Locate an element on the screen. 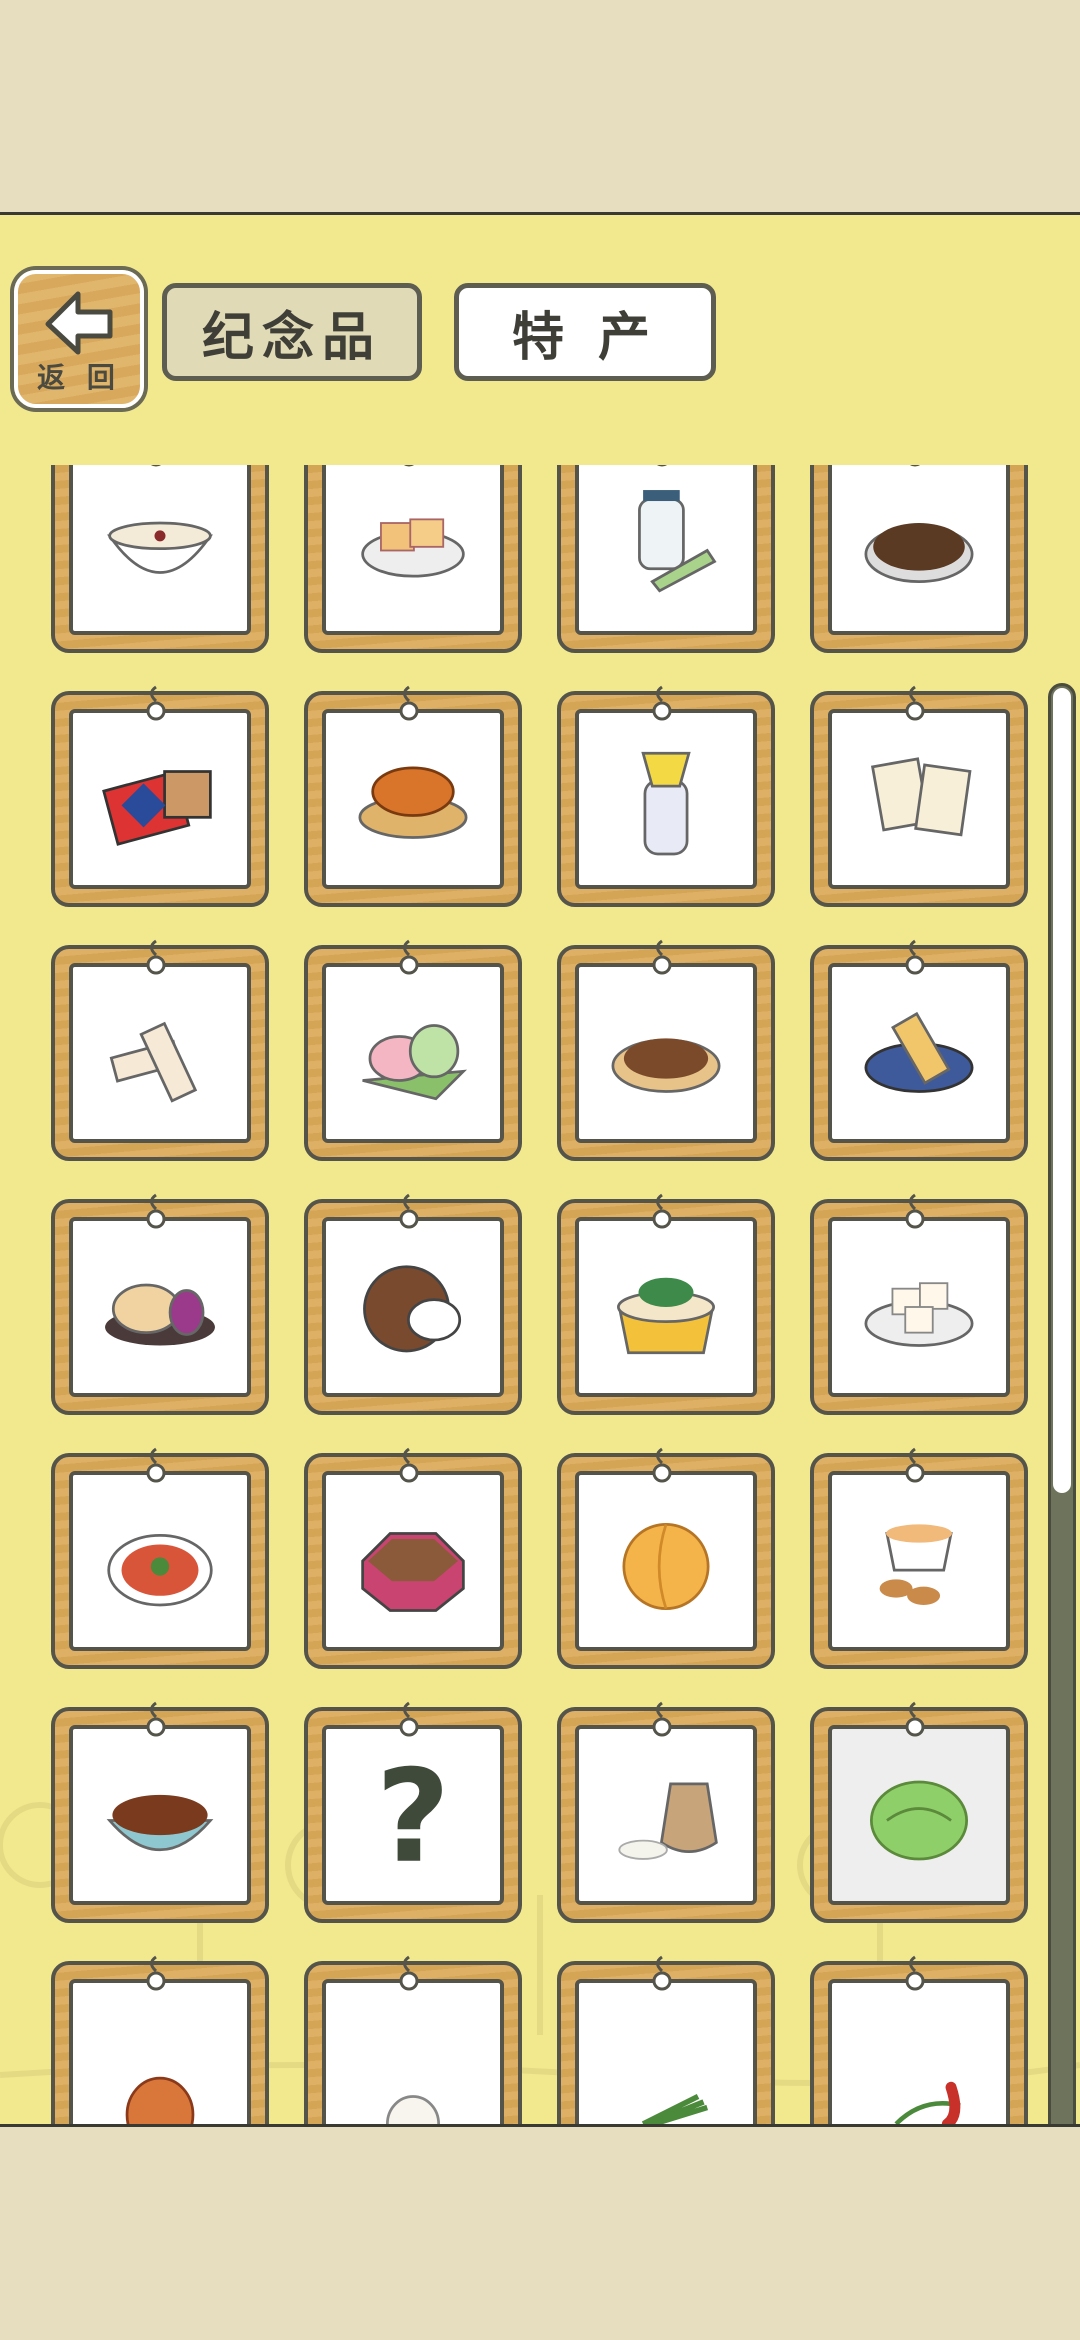 This screenshot has width=1080, height=2340. tab-specialties: 特 产 is located at coordinates (585, 332).